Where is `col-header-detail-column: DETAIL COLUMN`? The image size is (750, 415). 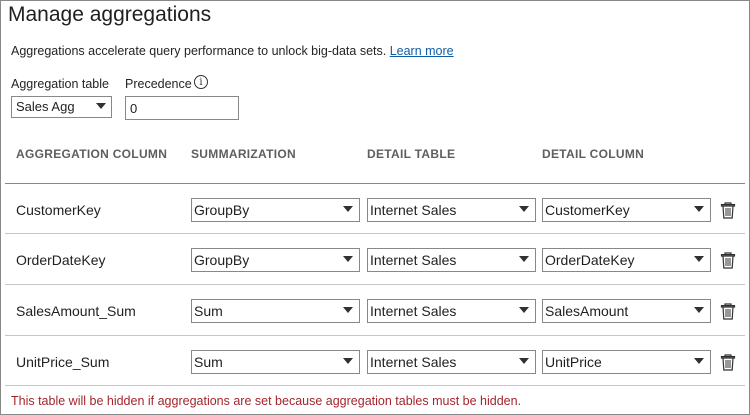
col-header-detail-column: DETAIL COLUMN is located at coordinates (593, 154).